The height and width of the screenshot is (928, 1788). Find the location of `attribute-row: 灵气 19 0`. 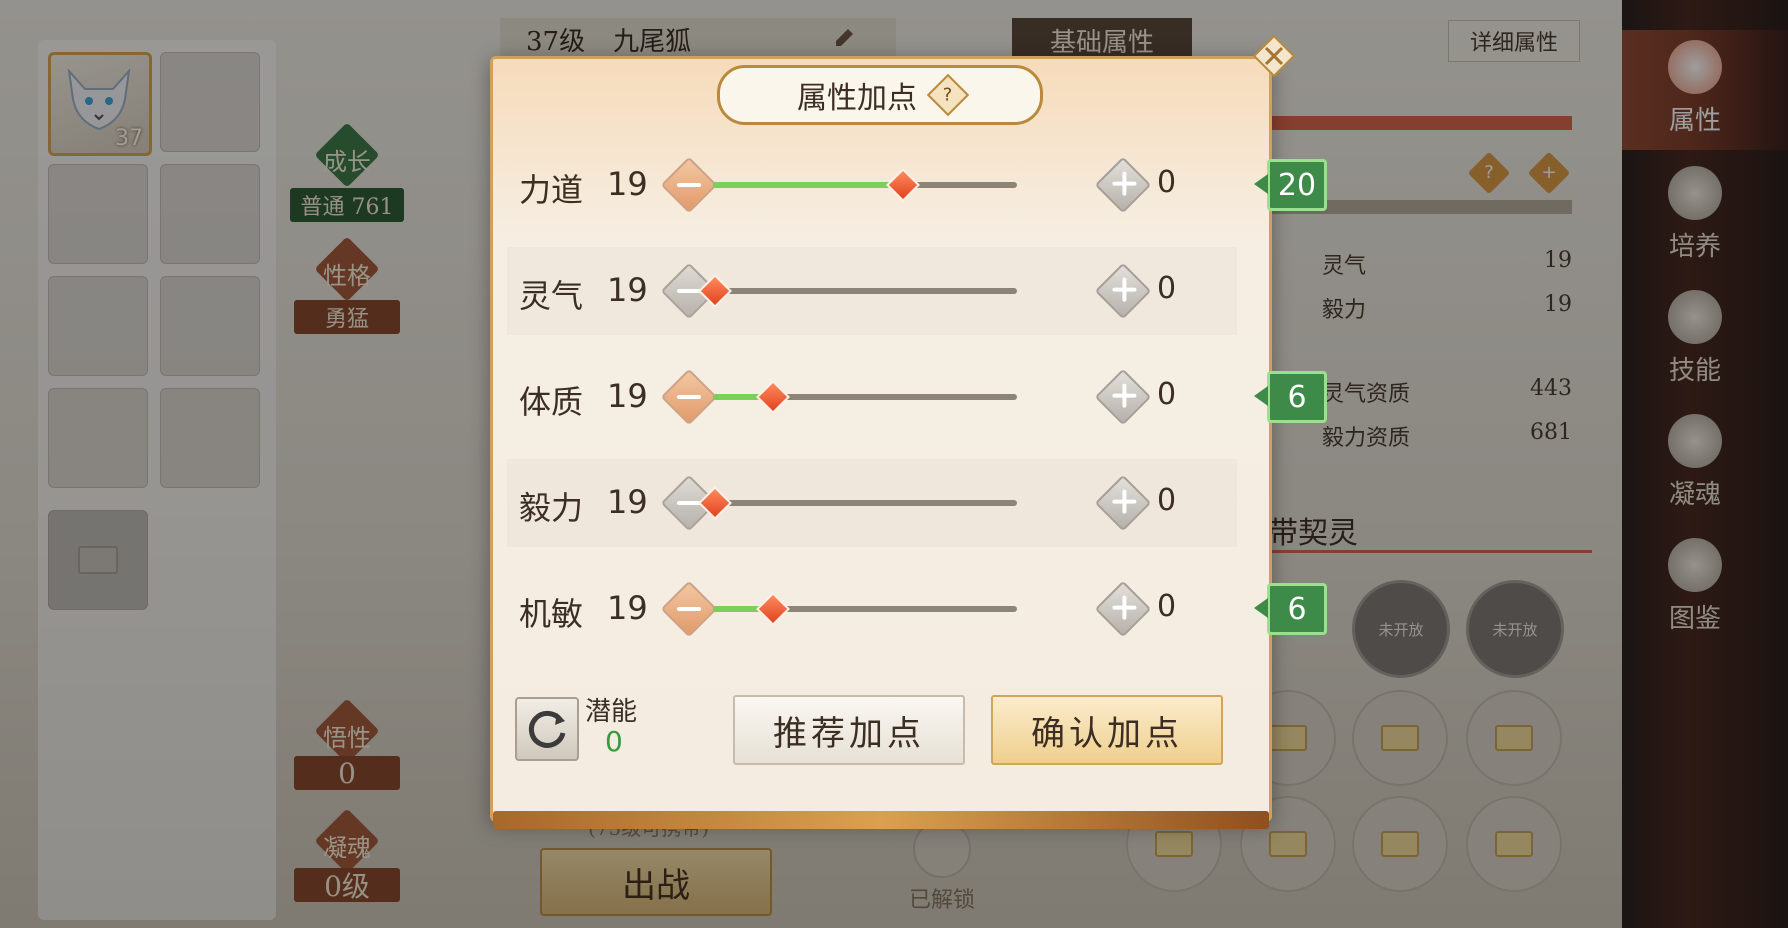

attribute-row: 灵气 19 0 is located at coordinates (872, 291).